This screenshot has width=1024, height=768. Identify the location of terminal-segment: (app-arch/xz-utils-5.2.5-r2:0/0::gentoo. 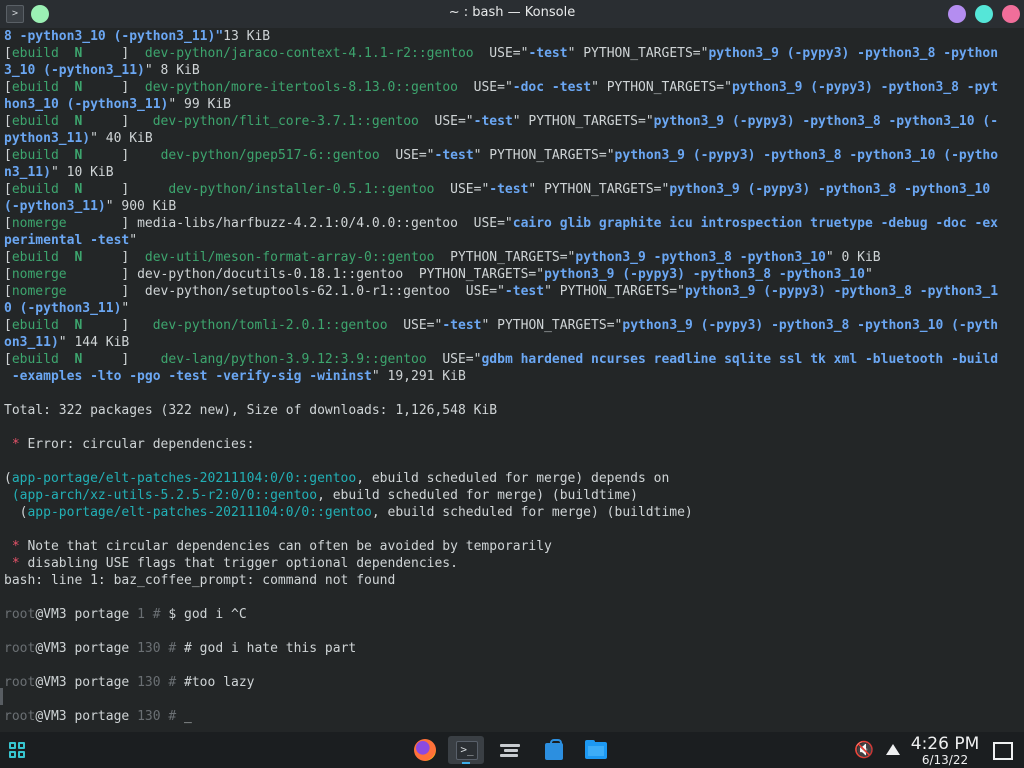
(161, 495).